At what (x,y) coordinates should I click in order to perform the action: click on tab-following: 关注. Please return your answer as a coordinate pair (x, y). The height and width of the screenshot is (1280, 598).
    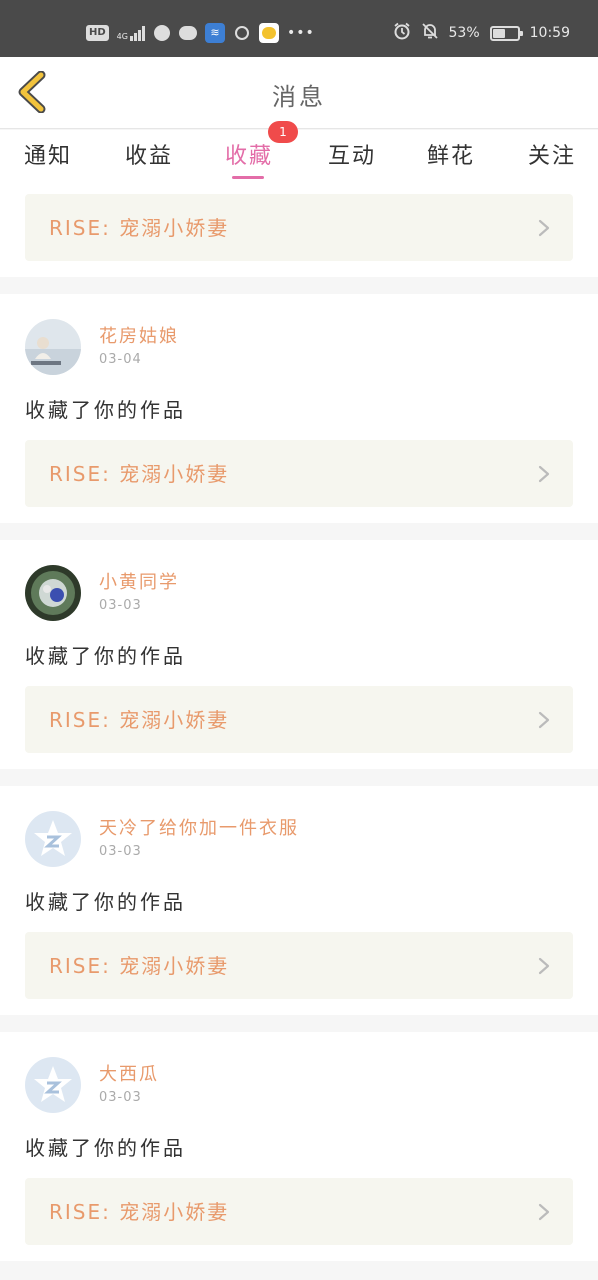
    Looking at the image, I should click on (552, 154).